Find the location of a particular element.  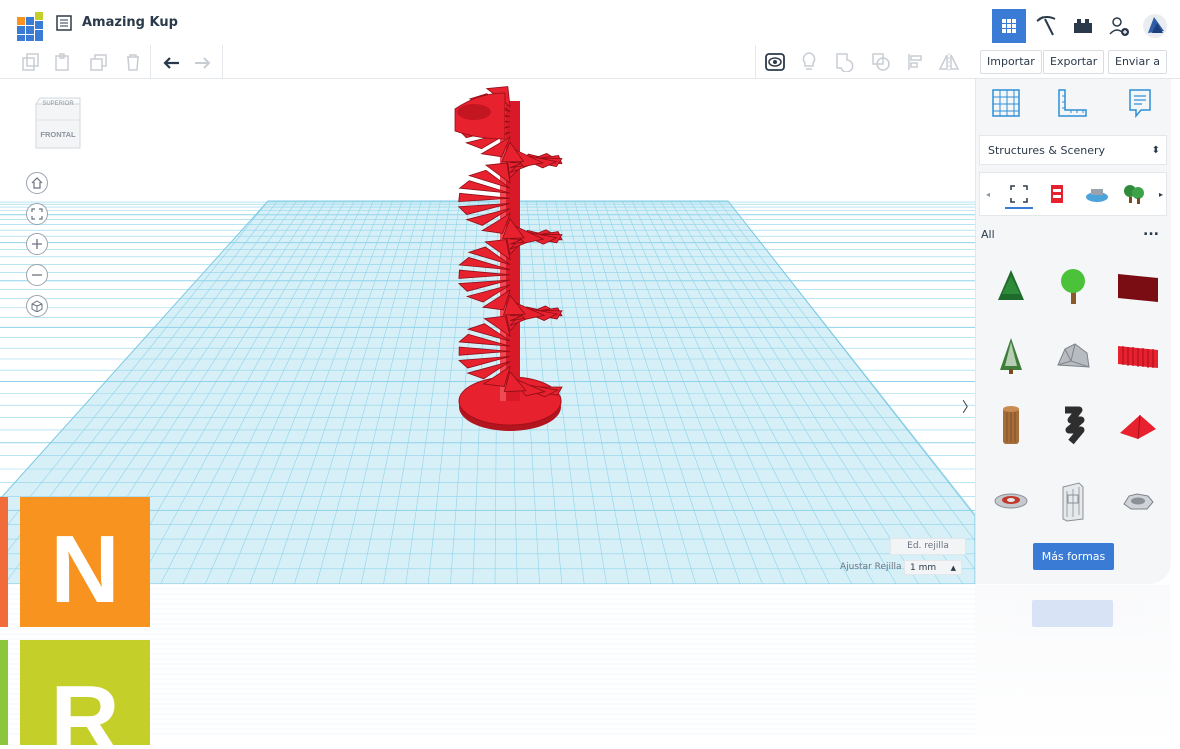

category-building-icon is located at coordinates (1057, 194).